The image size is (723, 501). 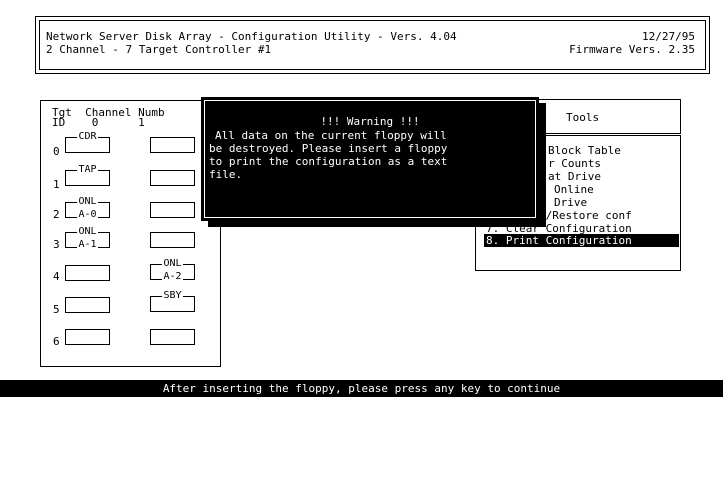 I want to click on slot-ch1-id6, so click(x=172, y=337).